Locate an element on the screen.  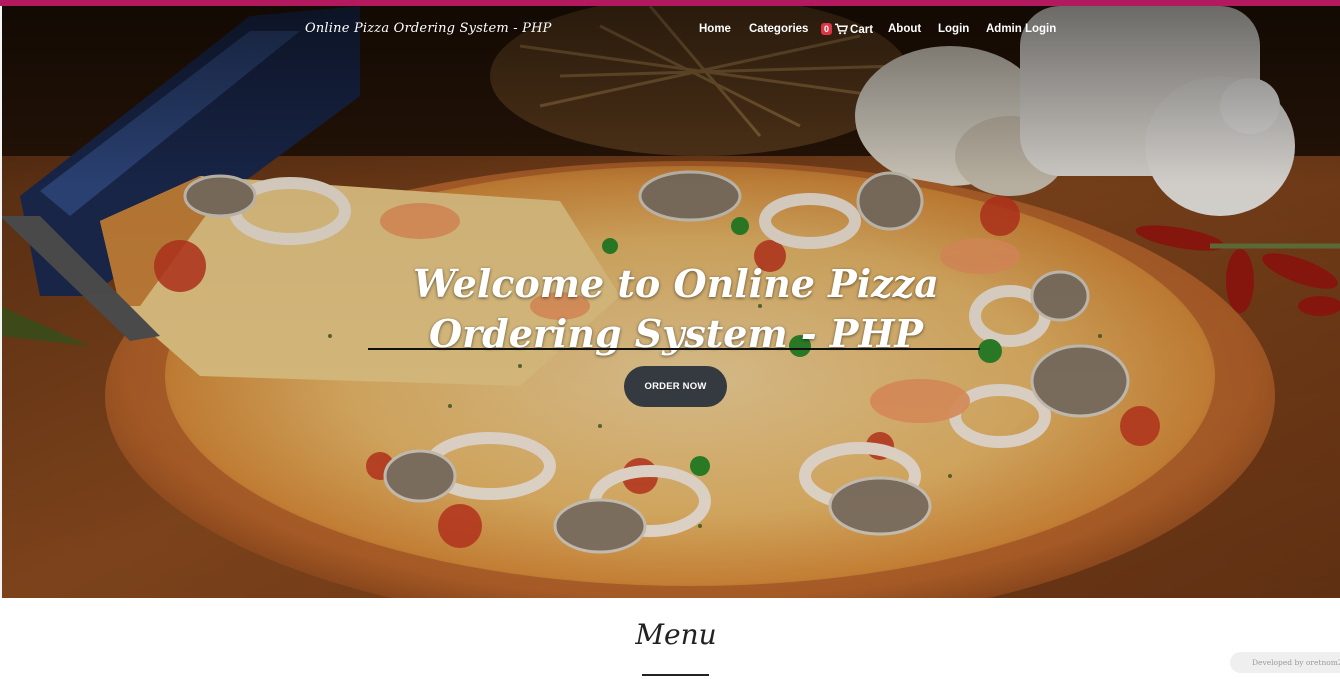
left-edge-border is located at coordinates (1, 302).